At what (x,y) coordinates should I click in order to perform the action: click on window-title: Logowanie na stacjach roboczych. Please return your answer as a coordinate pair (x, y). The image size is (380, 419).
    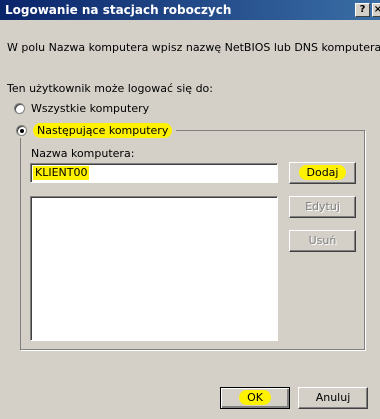
    Looking at the image, I should click on (118, 10).